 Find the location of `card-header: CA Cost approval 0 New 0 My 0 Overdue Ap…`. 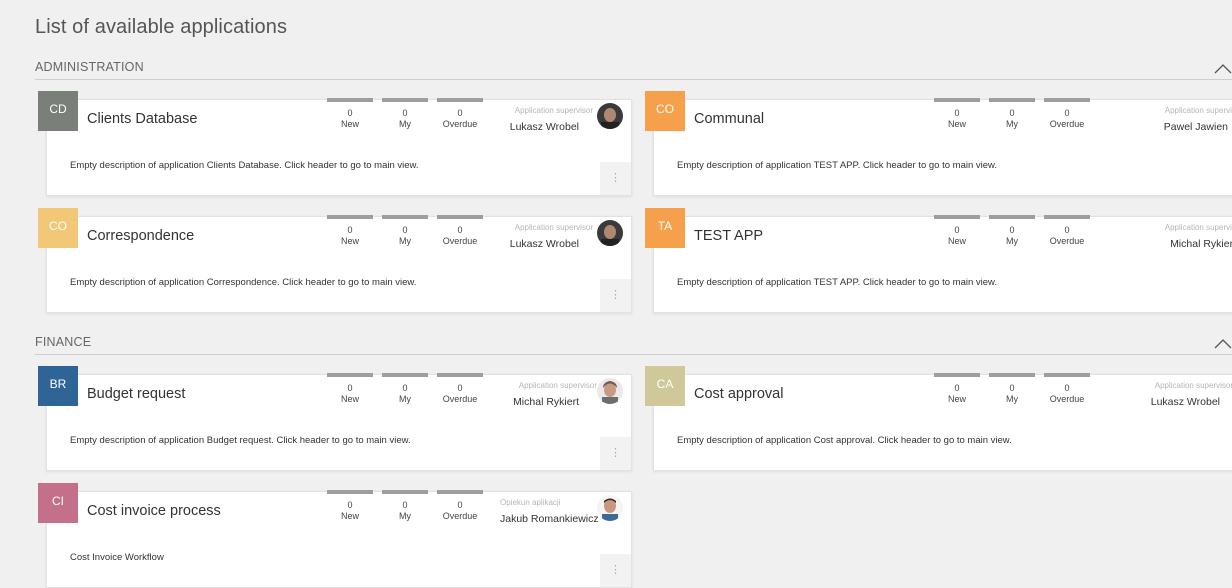

card-header: CA Cost approval 0 New 0 My 0 Overdue Ap… is located at coordinates (938, 390).